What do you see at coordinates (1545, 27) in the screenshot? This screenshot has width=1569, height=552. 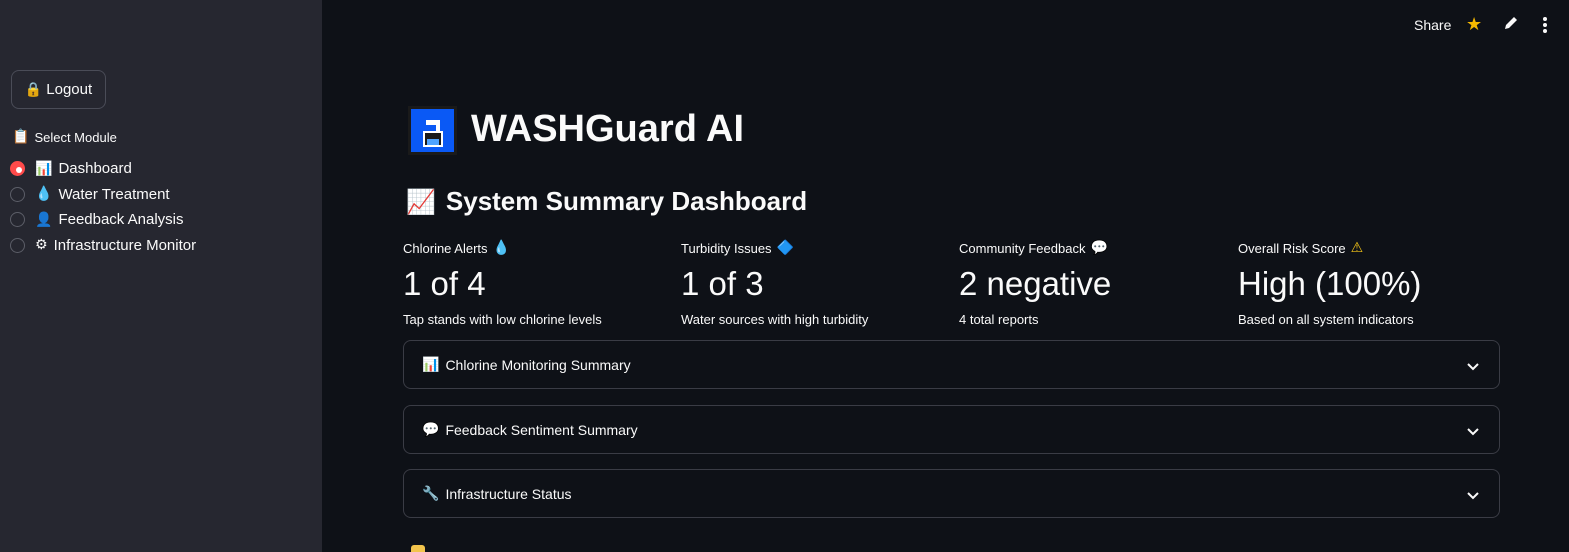 I see `kebab-menu-icon` at bounding box center [1545, 27].